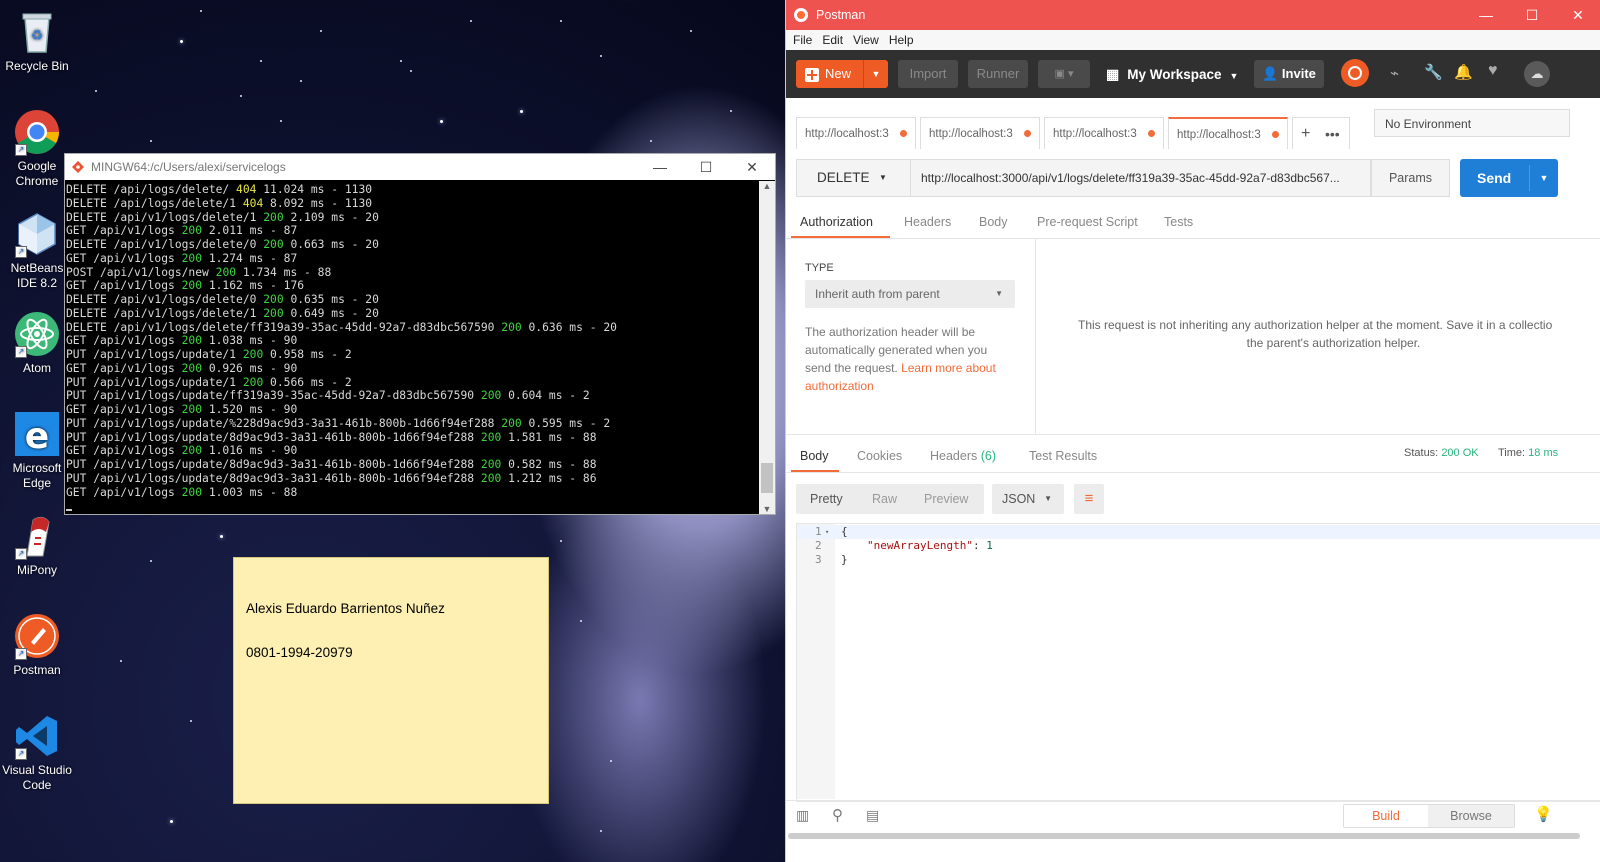  What do you see at coordinates (928, 74) in the screenshot?
I see `import-button: Import` at bounding box center [928, 74].